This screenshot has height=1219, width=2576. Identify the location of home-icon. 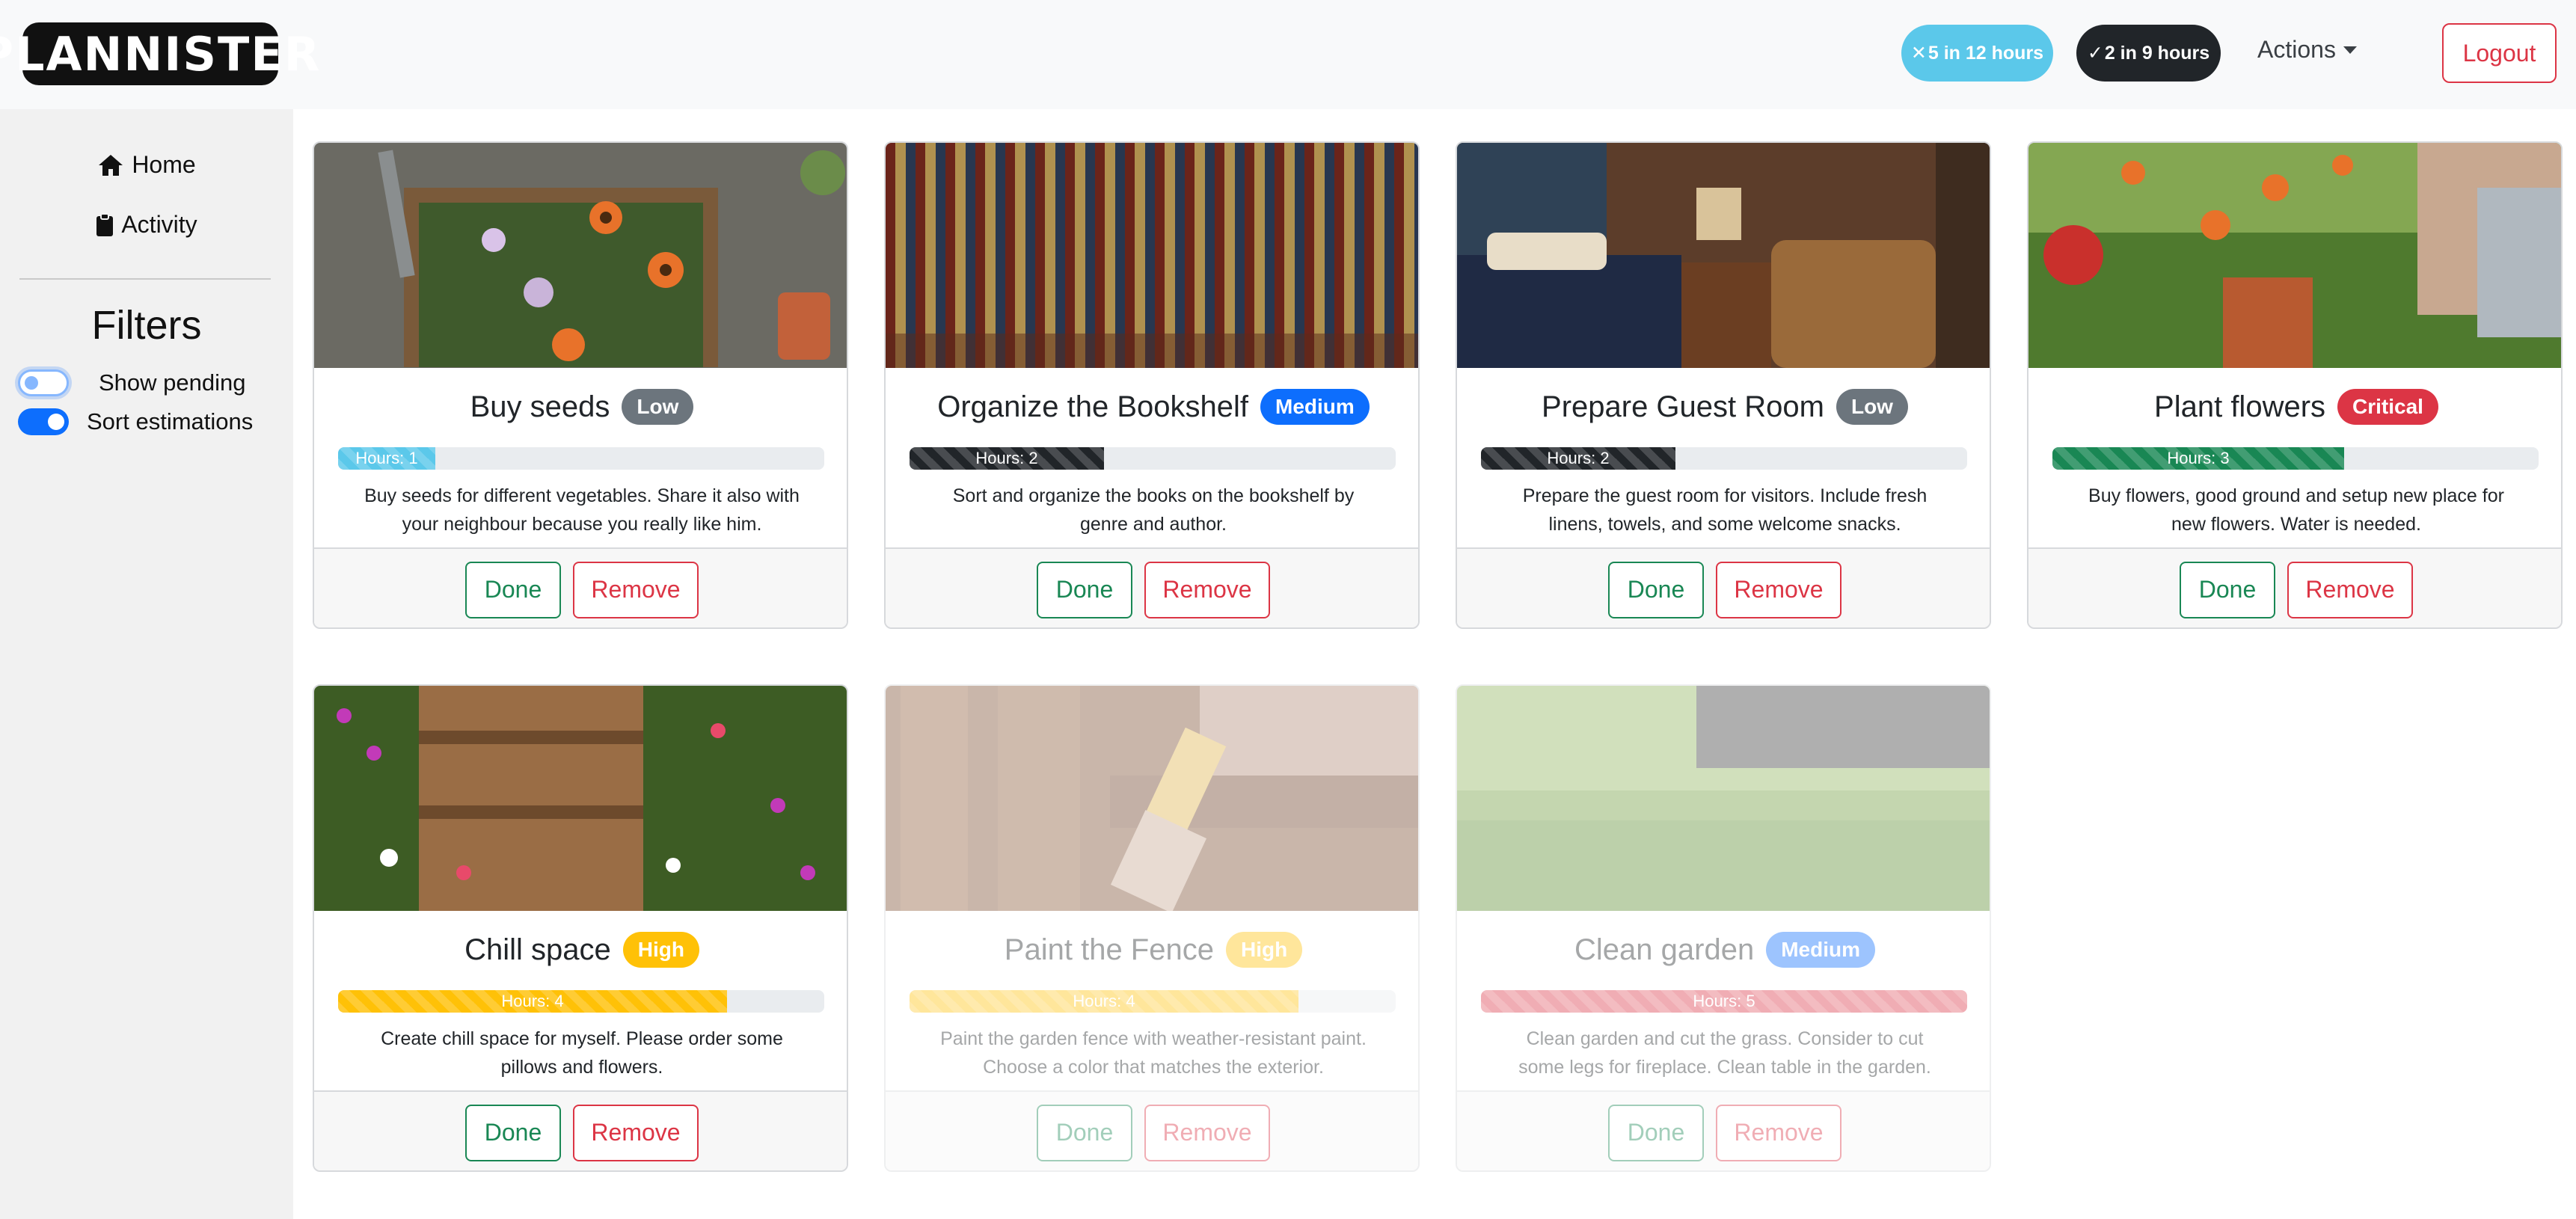
(111, 165).